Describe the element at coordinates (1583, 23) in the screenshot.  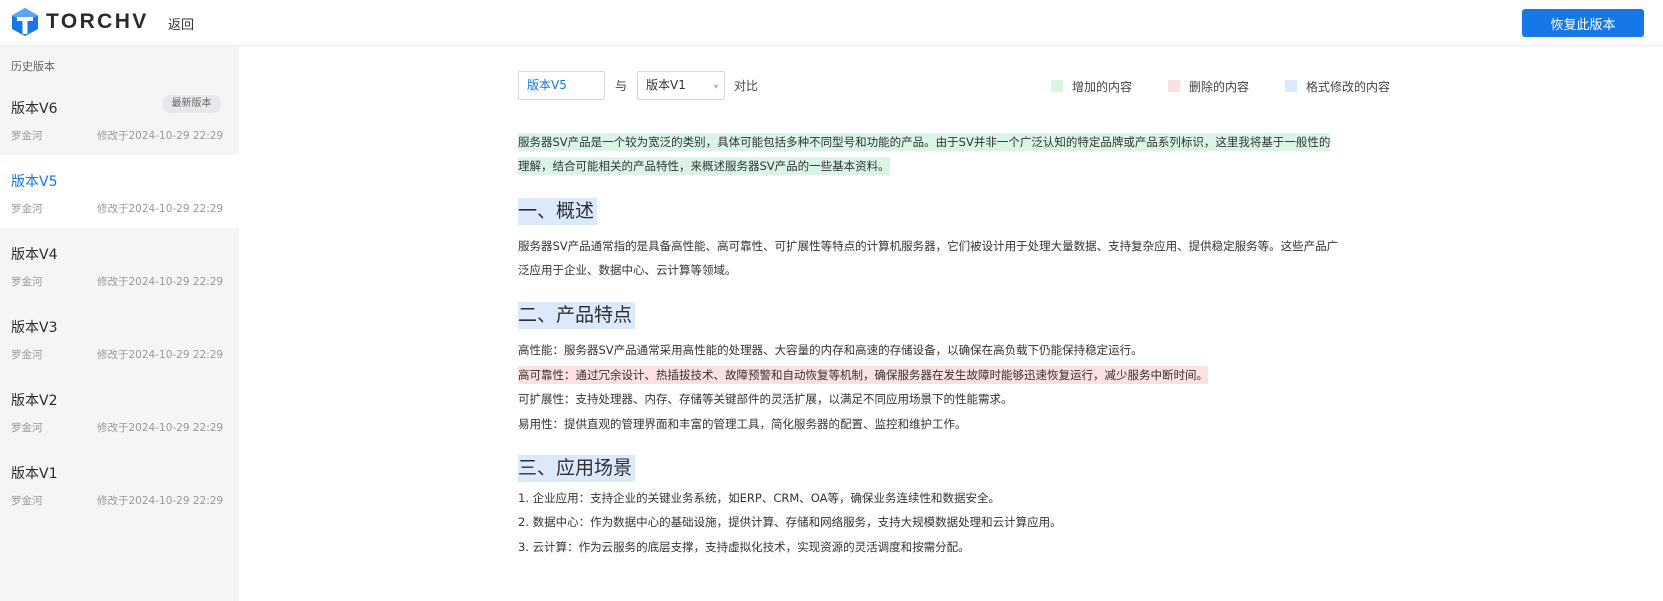
I see `restore-version-button: 恢复此版本` at that location.